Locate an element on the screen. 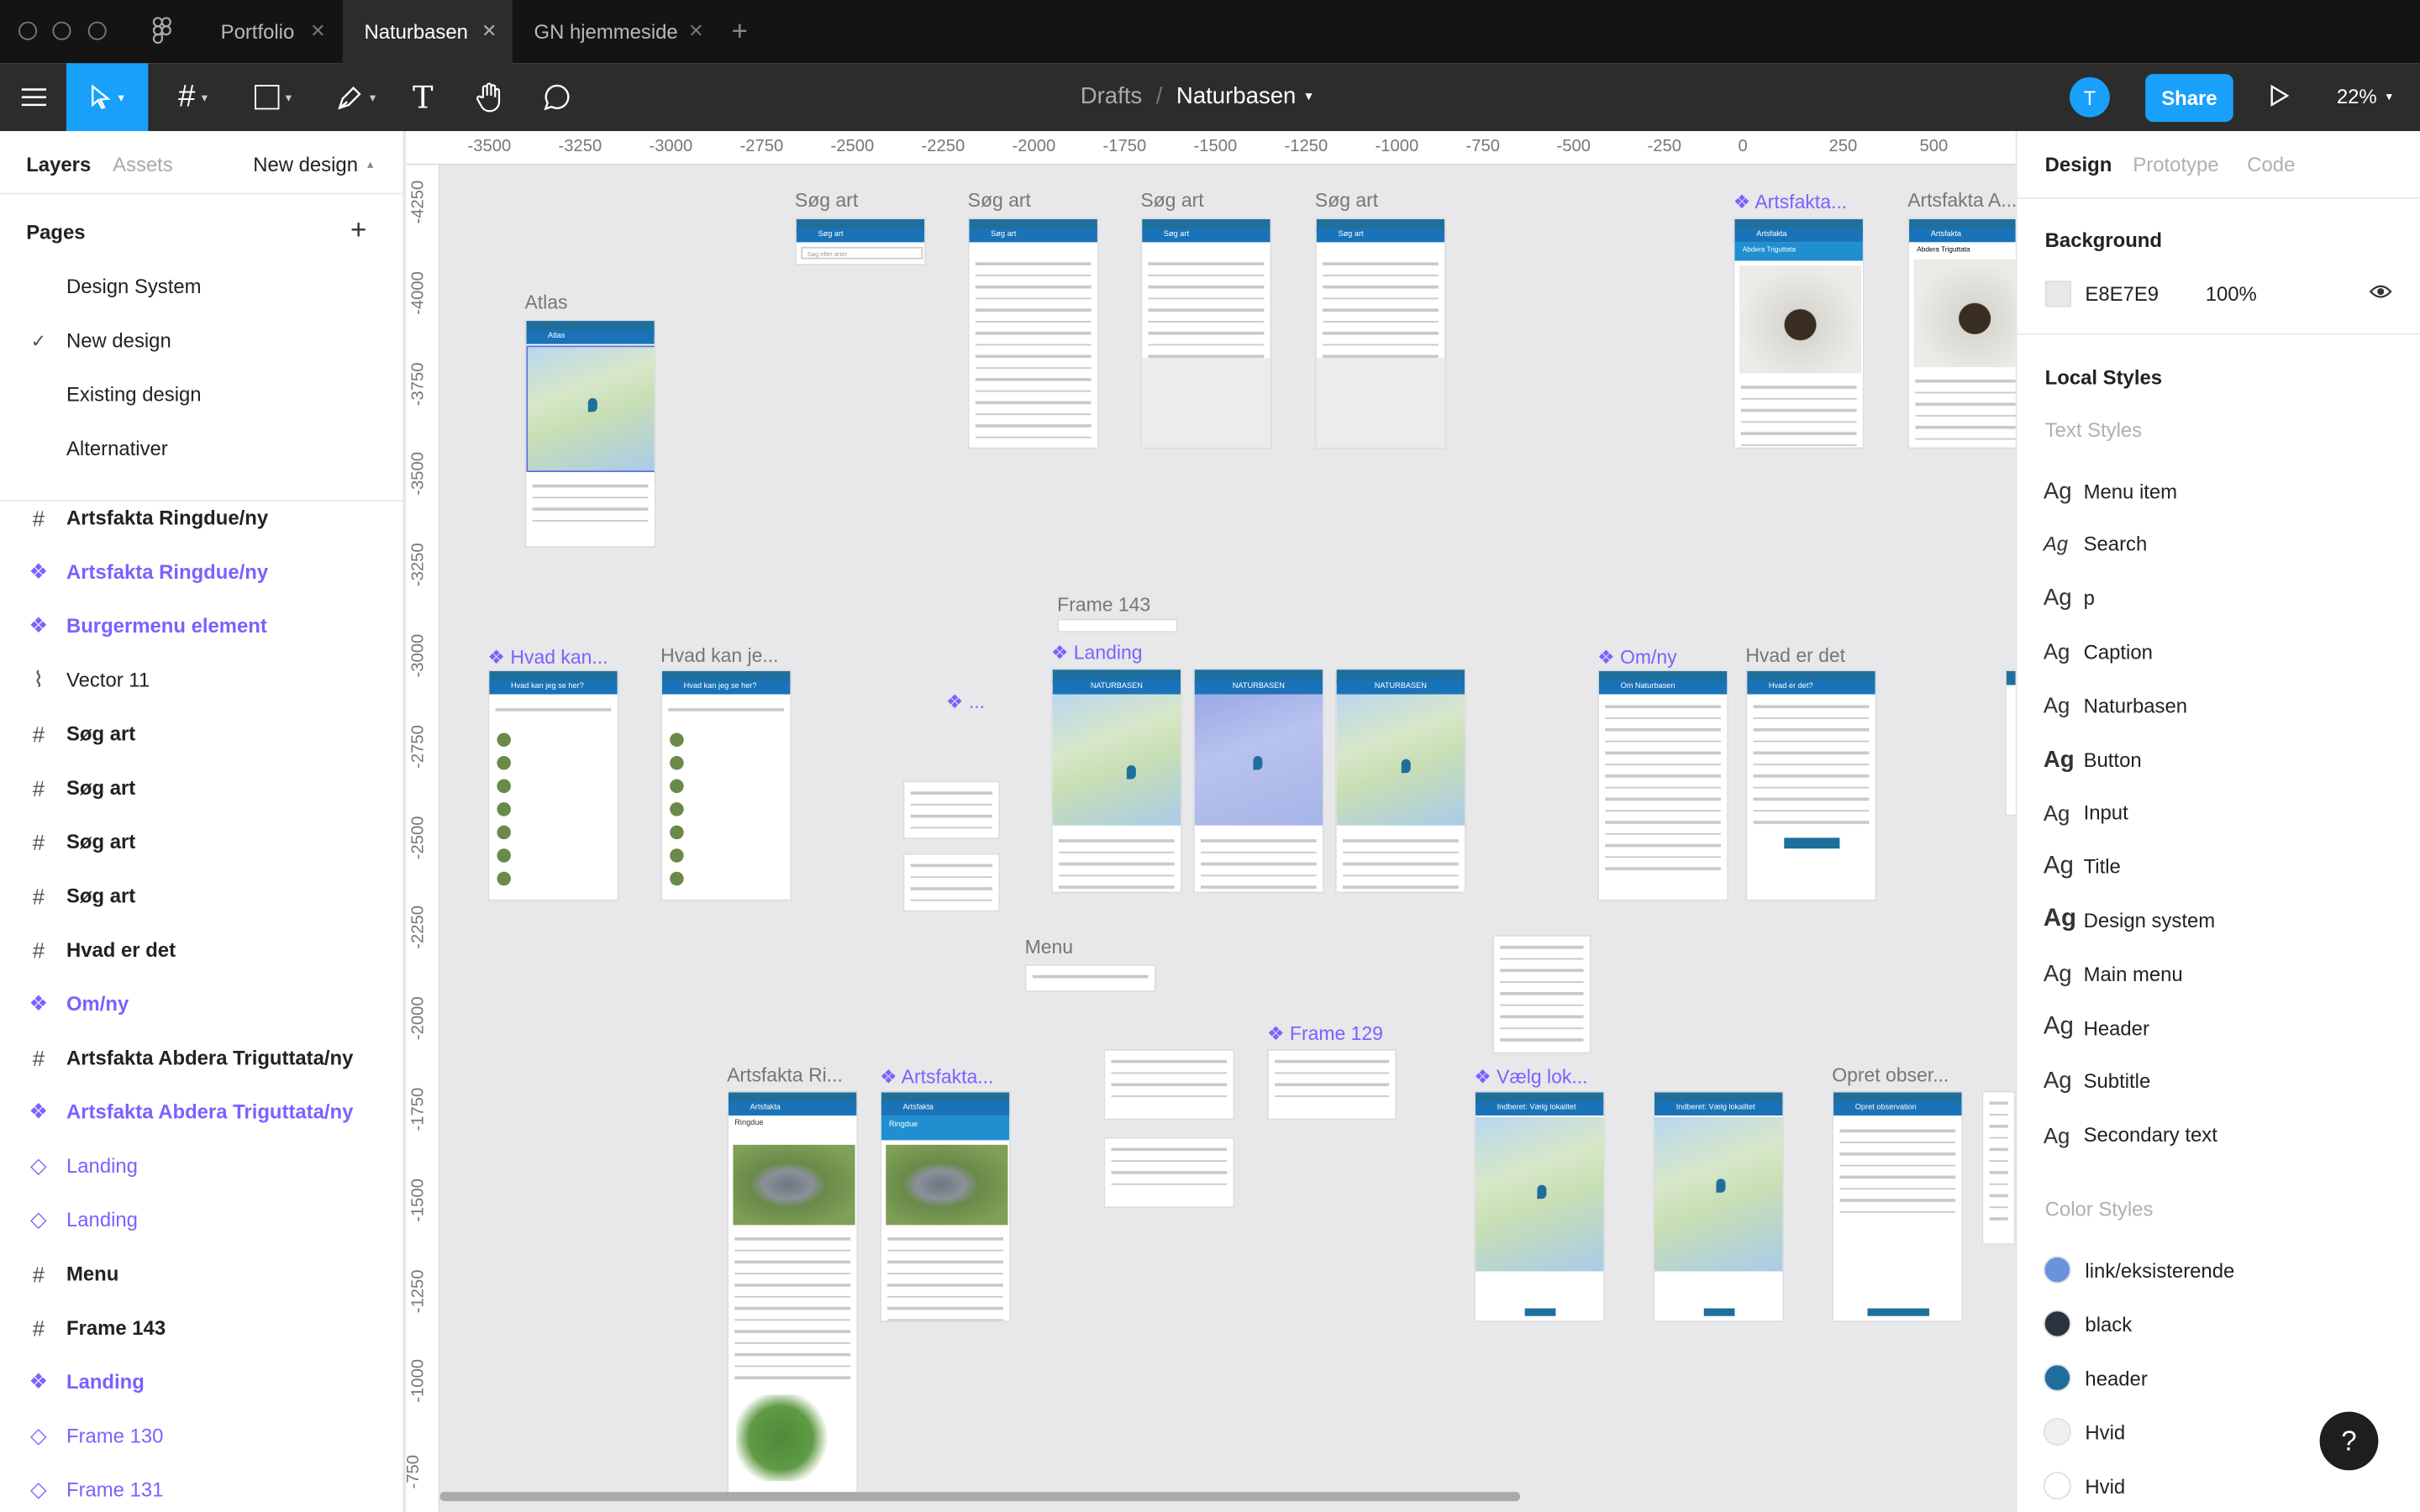 The width and height of the screenshot is (2420, 1512). window-minimize-icon is located at coordinates (62, 30).